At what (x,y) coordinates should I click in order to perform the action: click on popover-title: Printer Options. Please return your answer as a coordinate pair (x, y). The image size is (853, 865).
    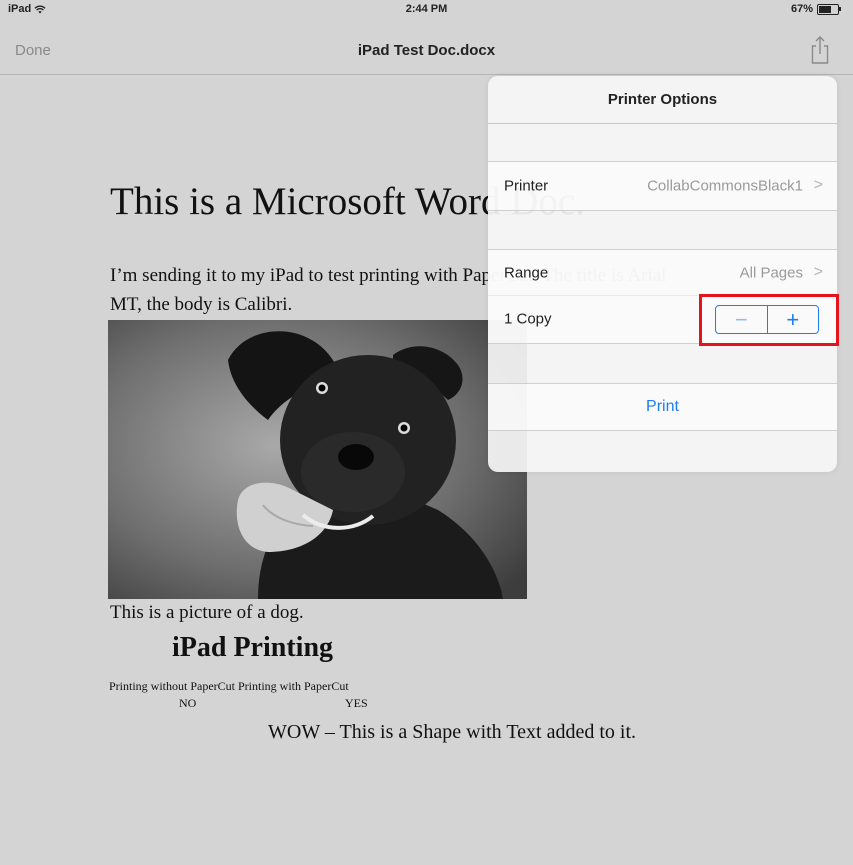
    Looking at the image, I should click on (662, 100).